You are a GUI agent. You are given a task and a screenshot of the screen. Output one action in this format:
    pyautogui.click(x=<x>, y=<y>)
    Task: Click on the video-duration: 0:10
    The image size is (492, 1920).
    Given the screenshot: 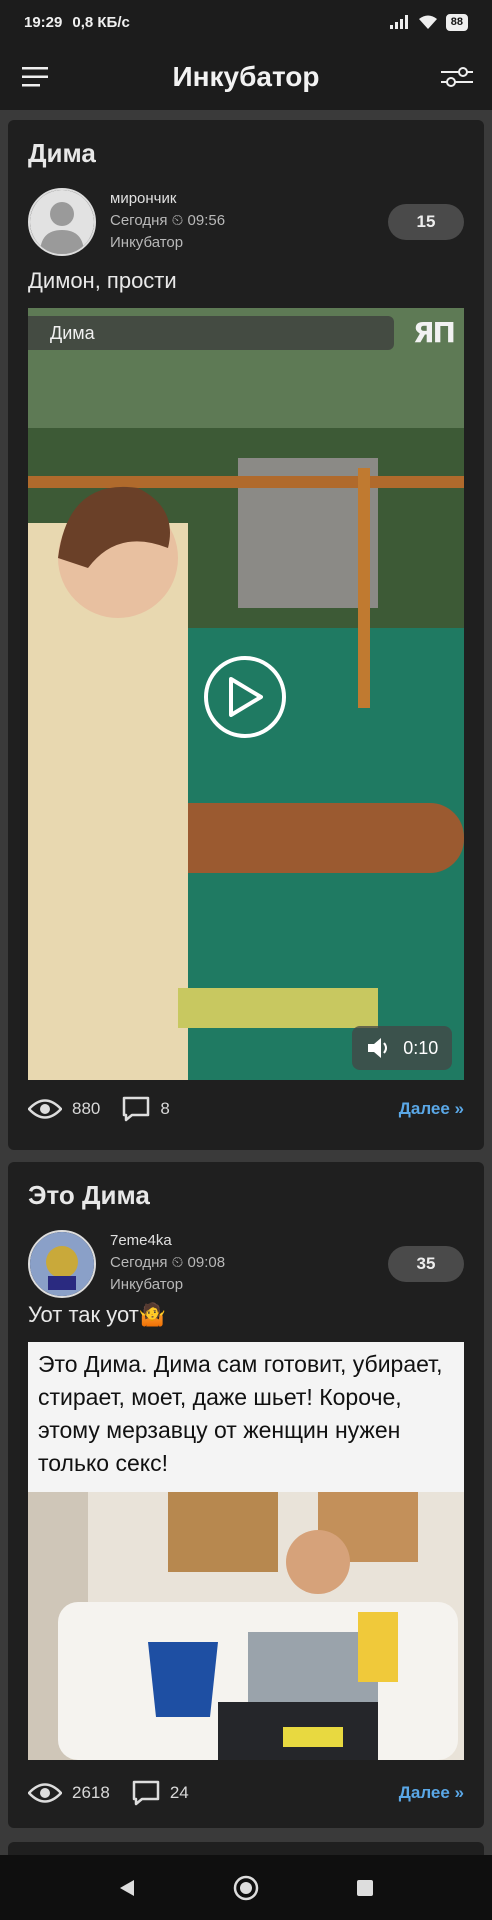 What is the action you would take?
    pyautogui.click(x=421, y=1047)
    